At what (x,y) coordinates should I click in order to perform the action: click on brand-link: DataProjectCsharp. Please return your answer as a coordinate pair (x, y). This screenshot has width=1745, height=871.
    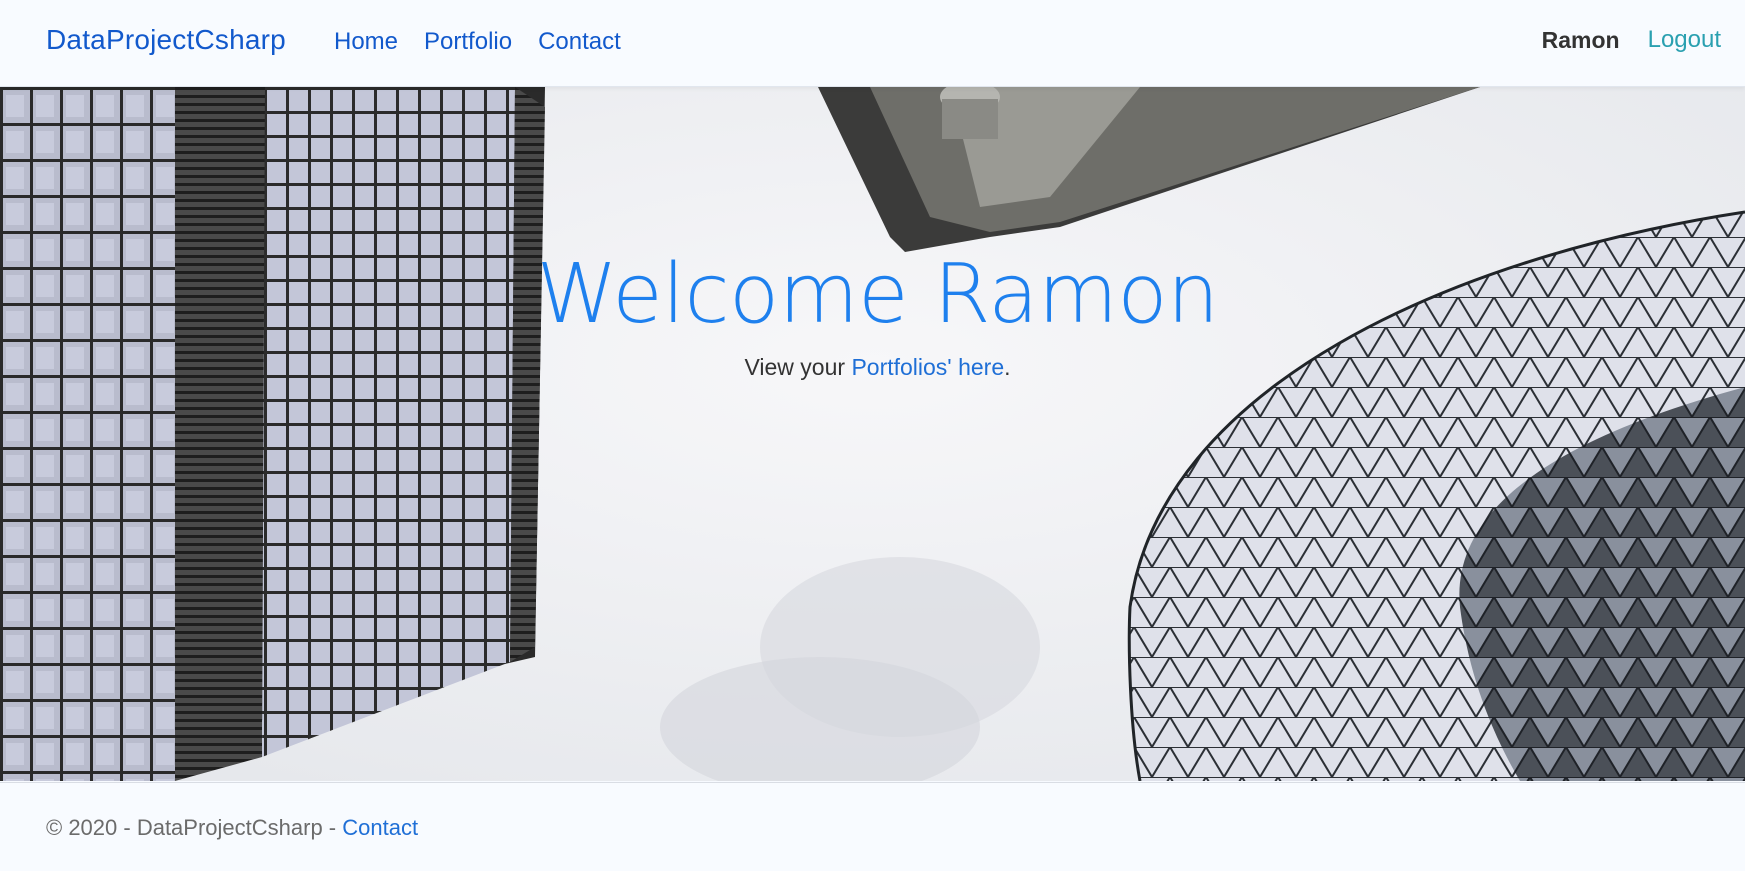
    Looking at the image, I should click on (166, 40).